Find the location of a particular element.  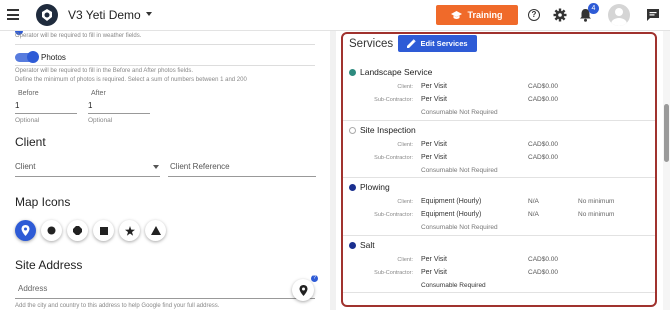

client-rate-type: Equipment (Hourly) is located at coordinates (451, 201).